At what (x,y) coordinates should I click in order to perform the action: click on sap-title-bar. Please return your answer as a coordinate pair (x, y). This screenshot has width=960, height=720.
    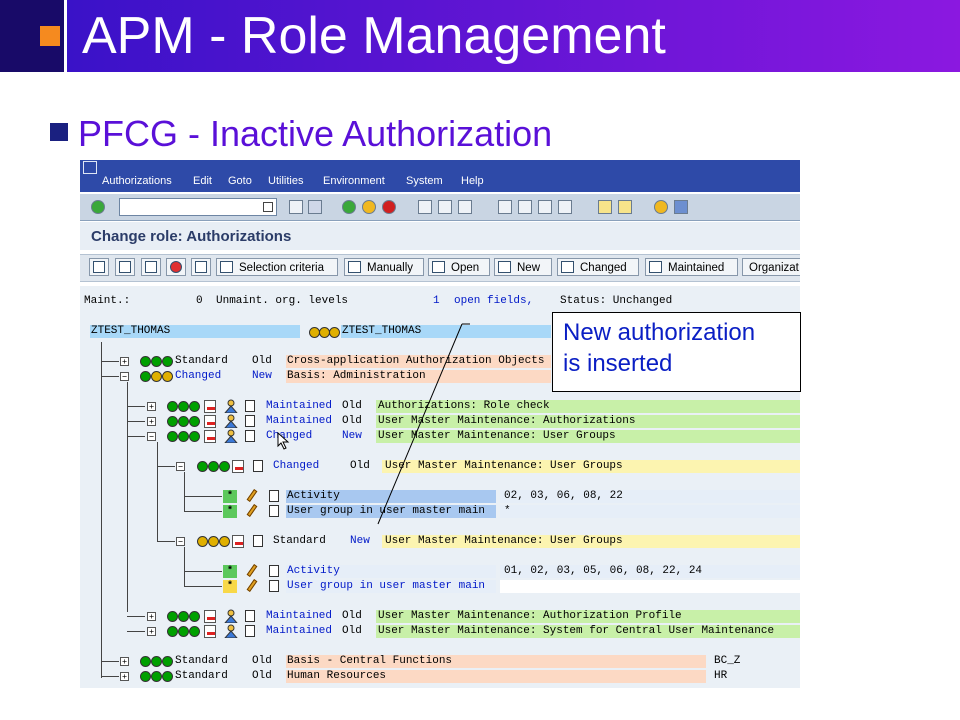
    Looking at the image, I should click on (440, 167).